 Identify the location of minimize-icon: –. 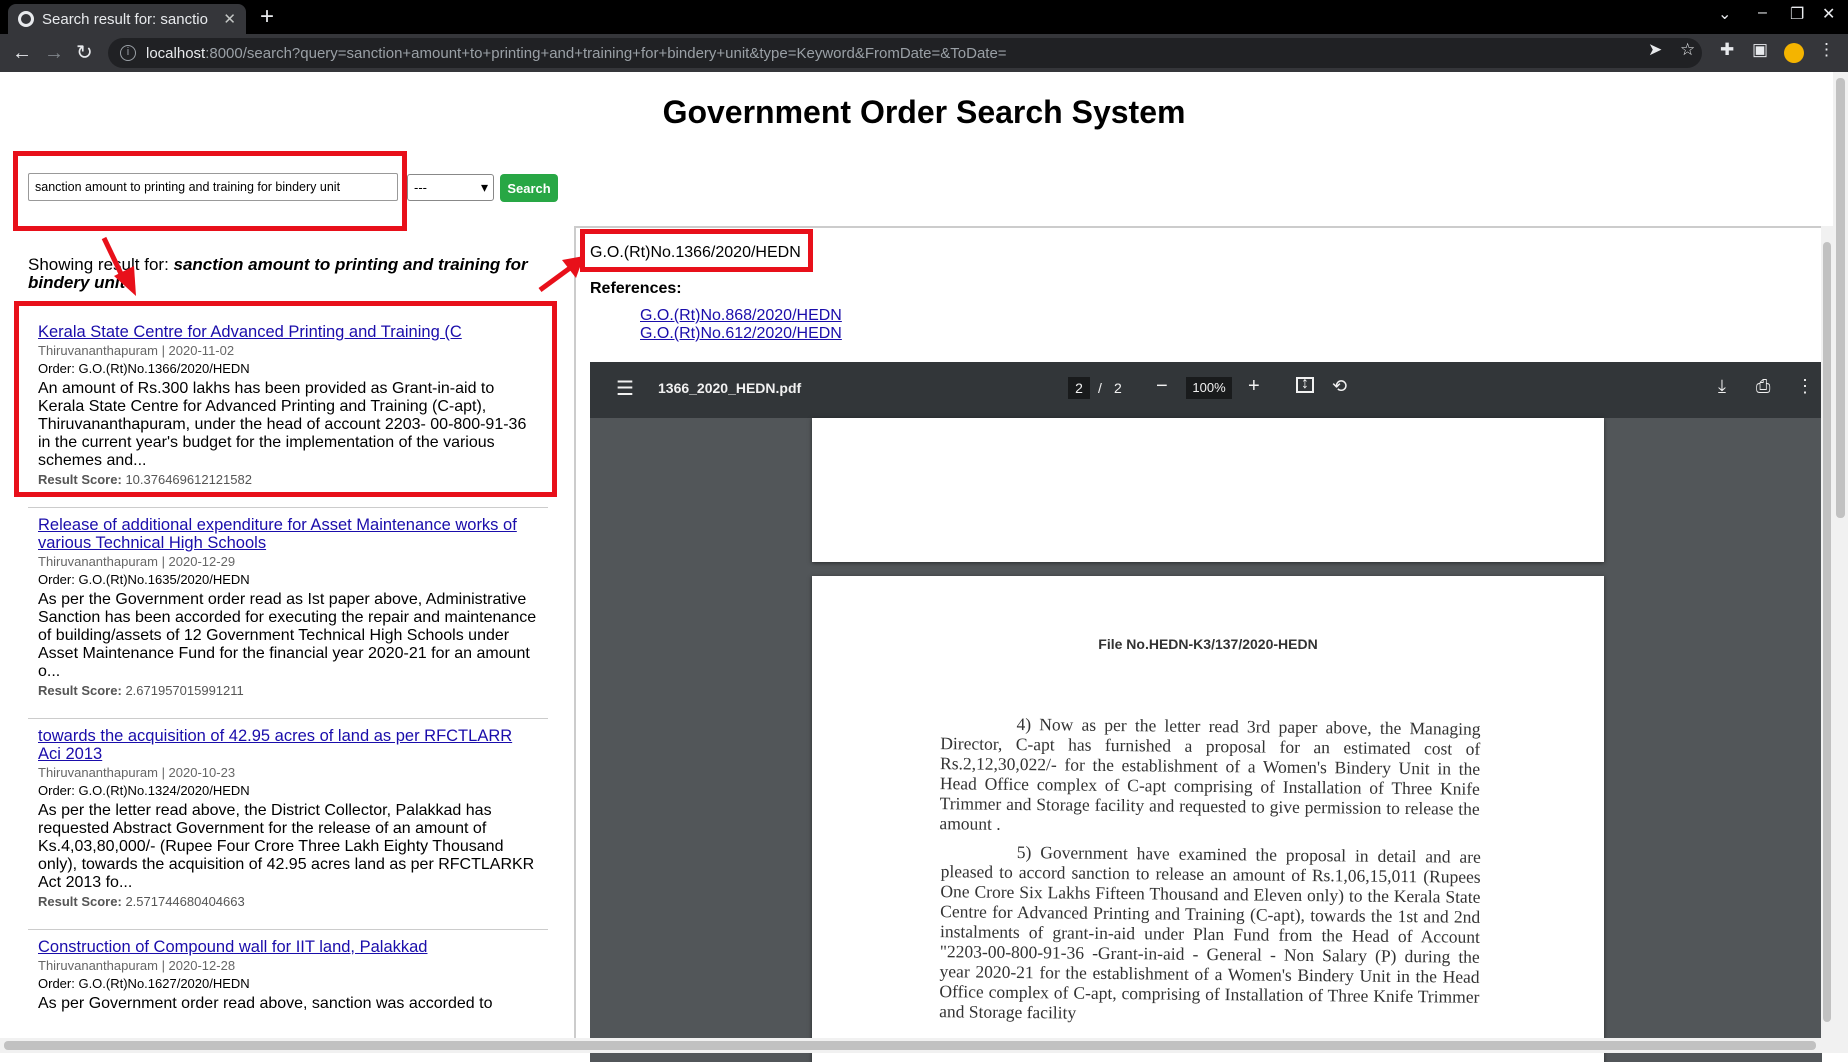
(1762, 13).